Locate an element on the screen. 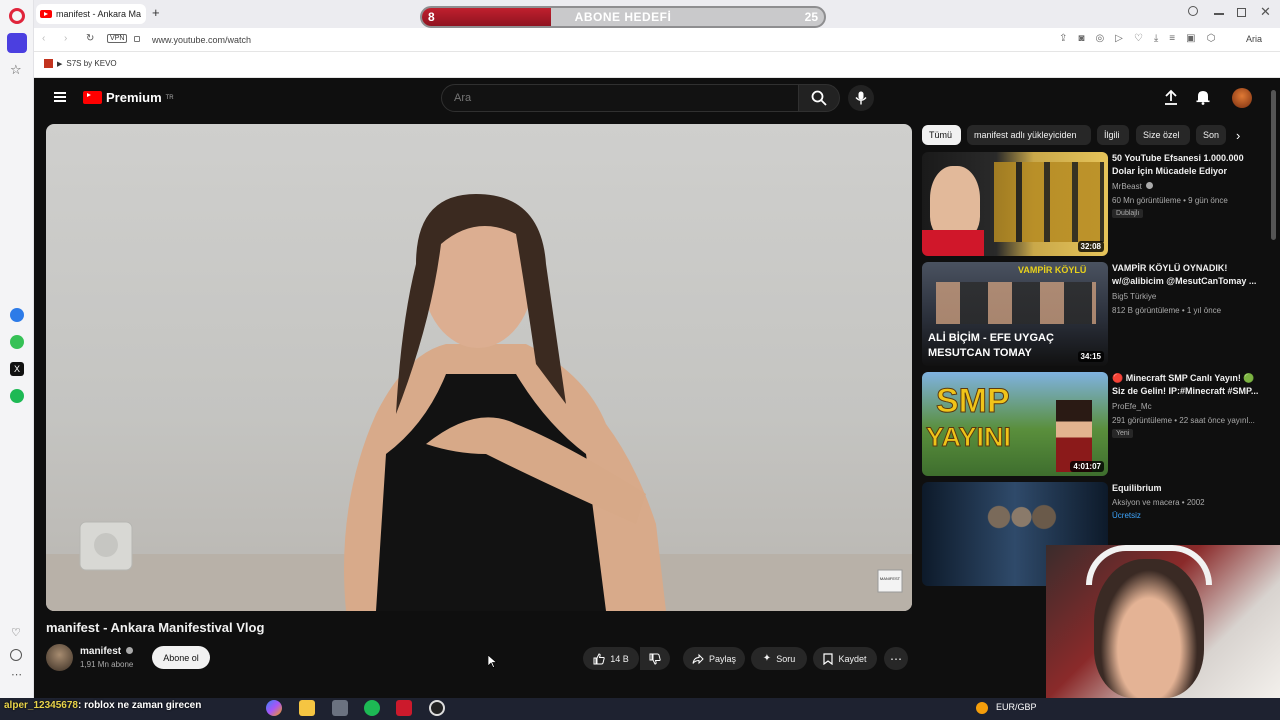  youtube-header: Premium TR is located at coordinates (658, 99).